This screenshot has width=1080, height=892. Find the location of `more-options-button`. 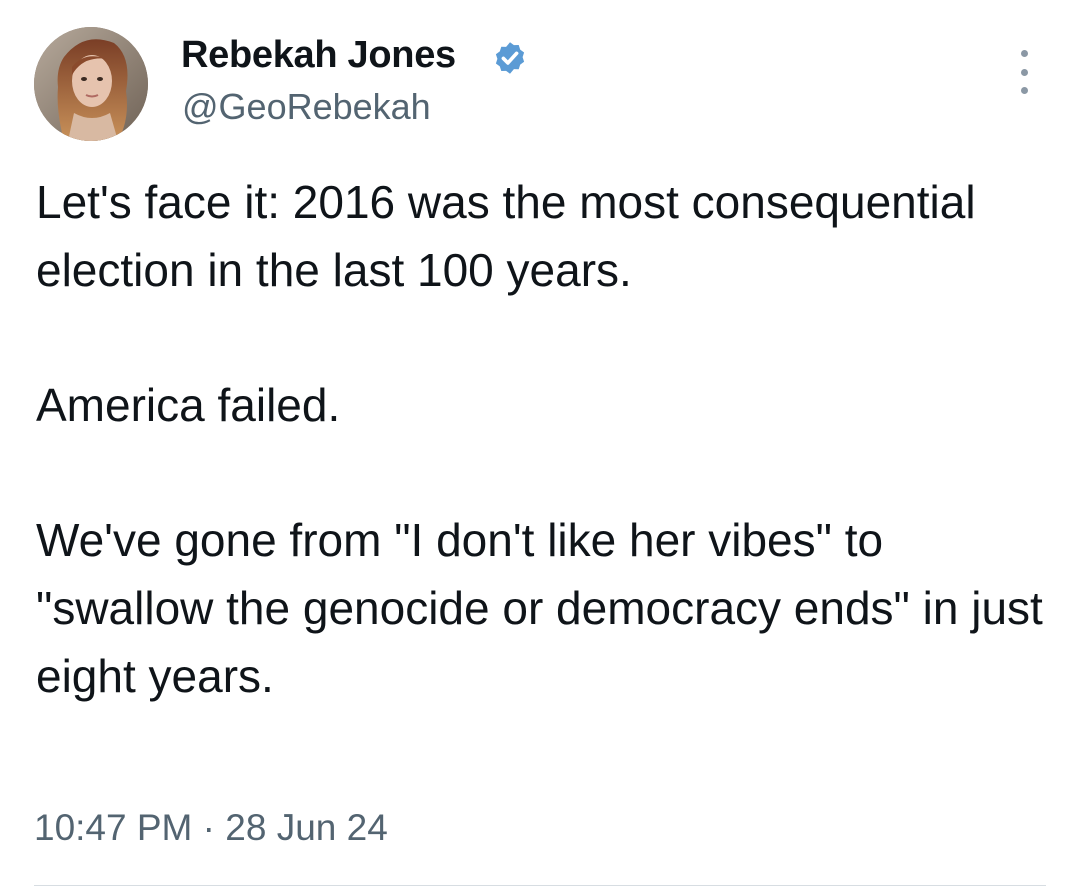

more-options-button is located at coordinates (1024, 72).